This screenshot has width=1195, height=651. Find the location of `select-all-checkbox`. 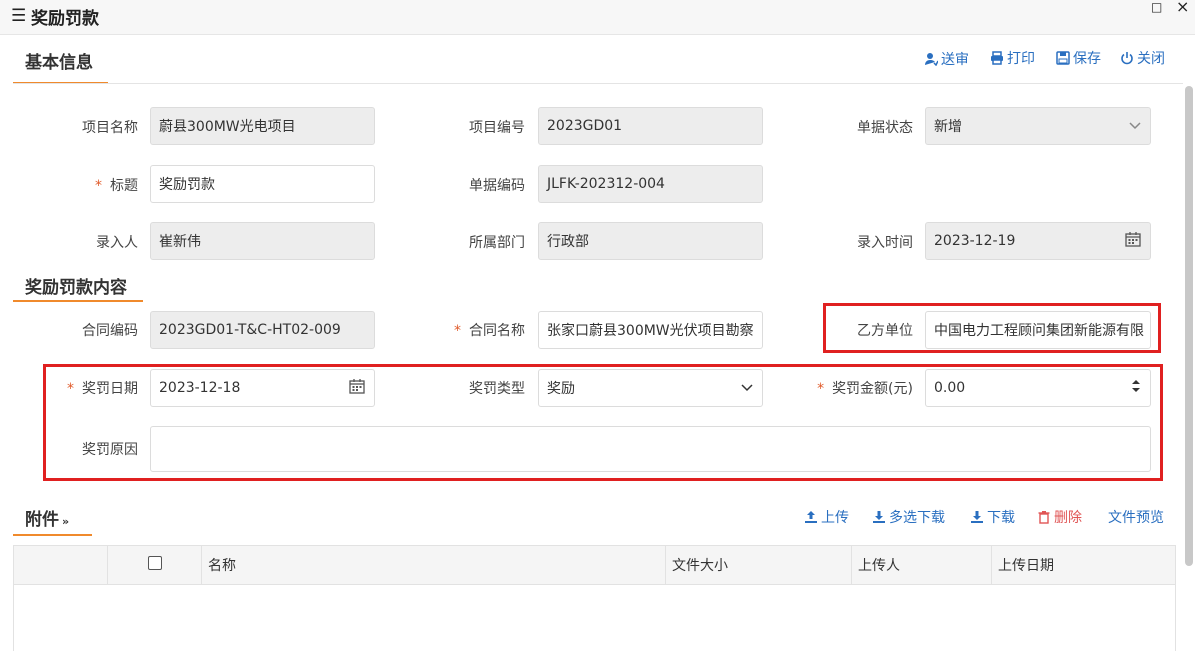

select-all-checkbox is located at coordinates (154, 563).